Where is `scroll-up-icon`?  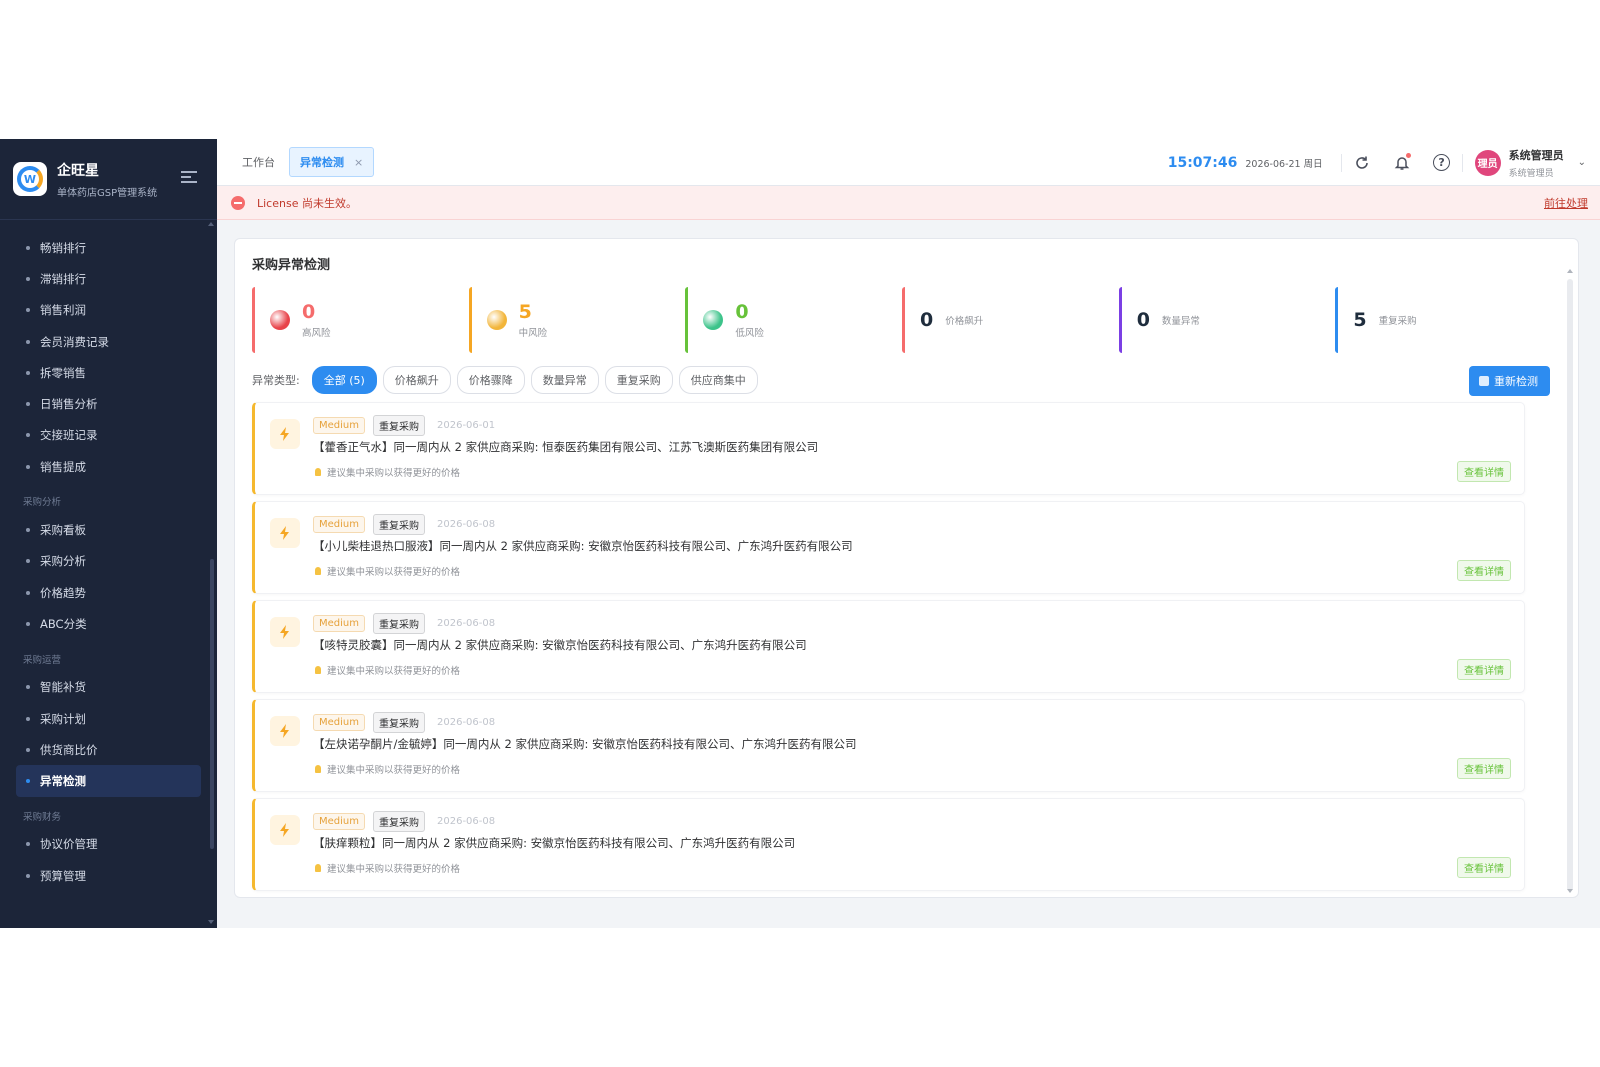
scroll-up-icon is located at coordinates (1570, 271).